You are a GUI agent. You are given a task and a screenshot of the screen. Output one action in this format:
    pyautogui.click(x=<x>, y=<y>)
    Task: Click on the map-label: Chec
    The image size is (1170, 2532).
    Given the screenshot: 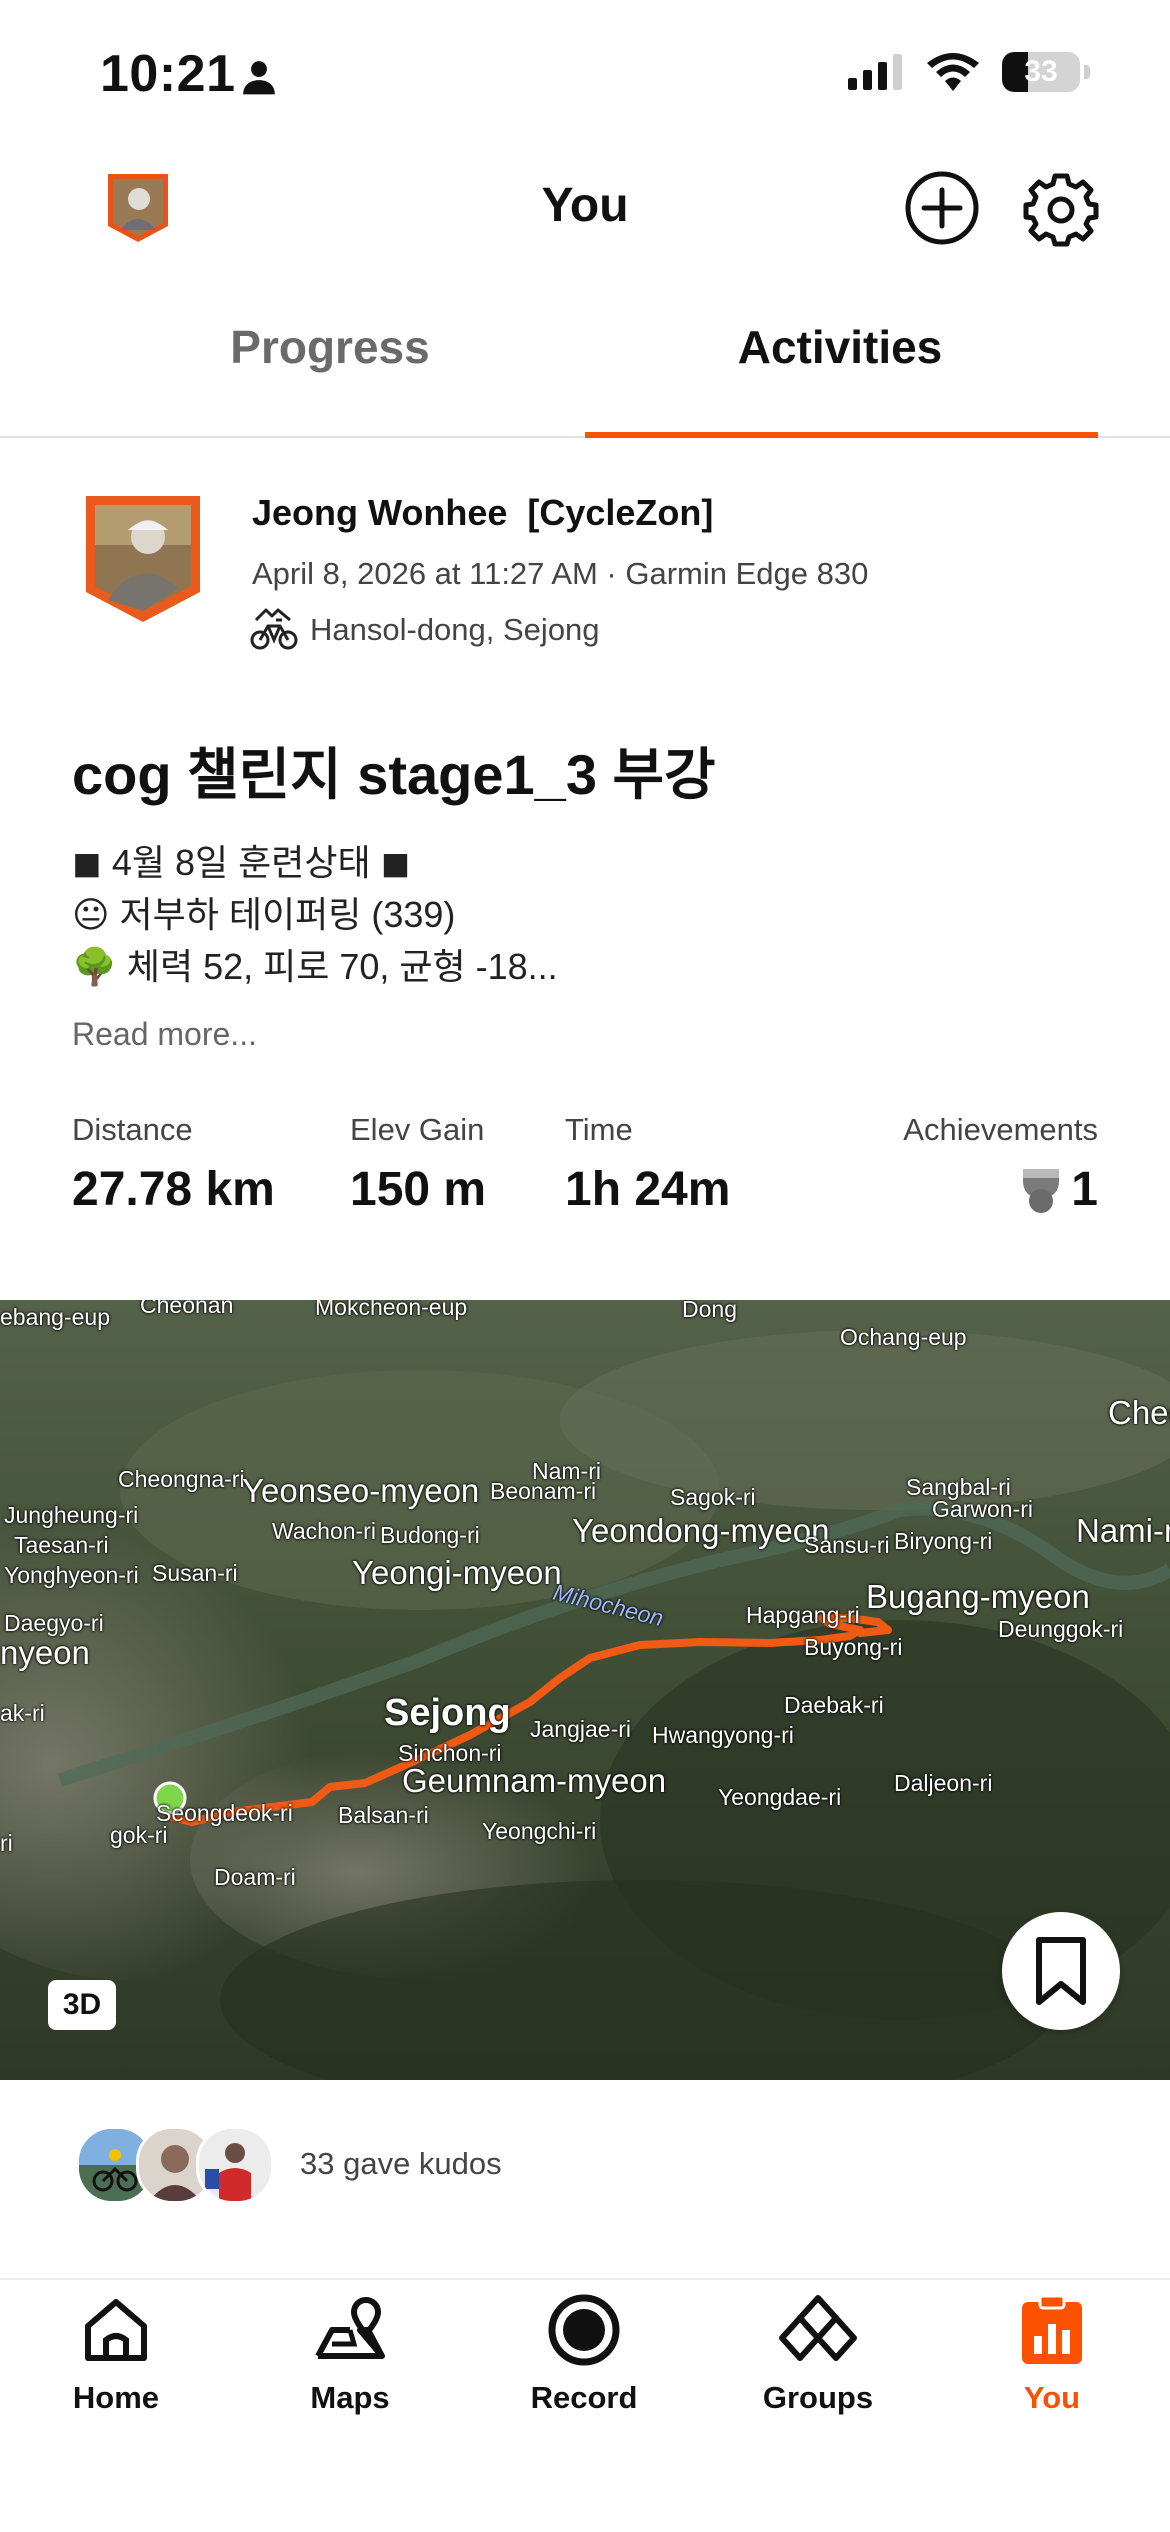 What is the action you would take?
    pyautogui.click(x=1139, y=1412)
    